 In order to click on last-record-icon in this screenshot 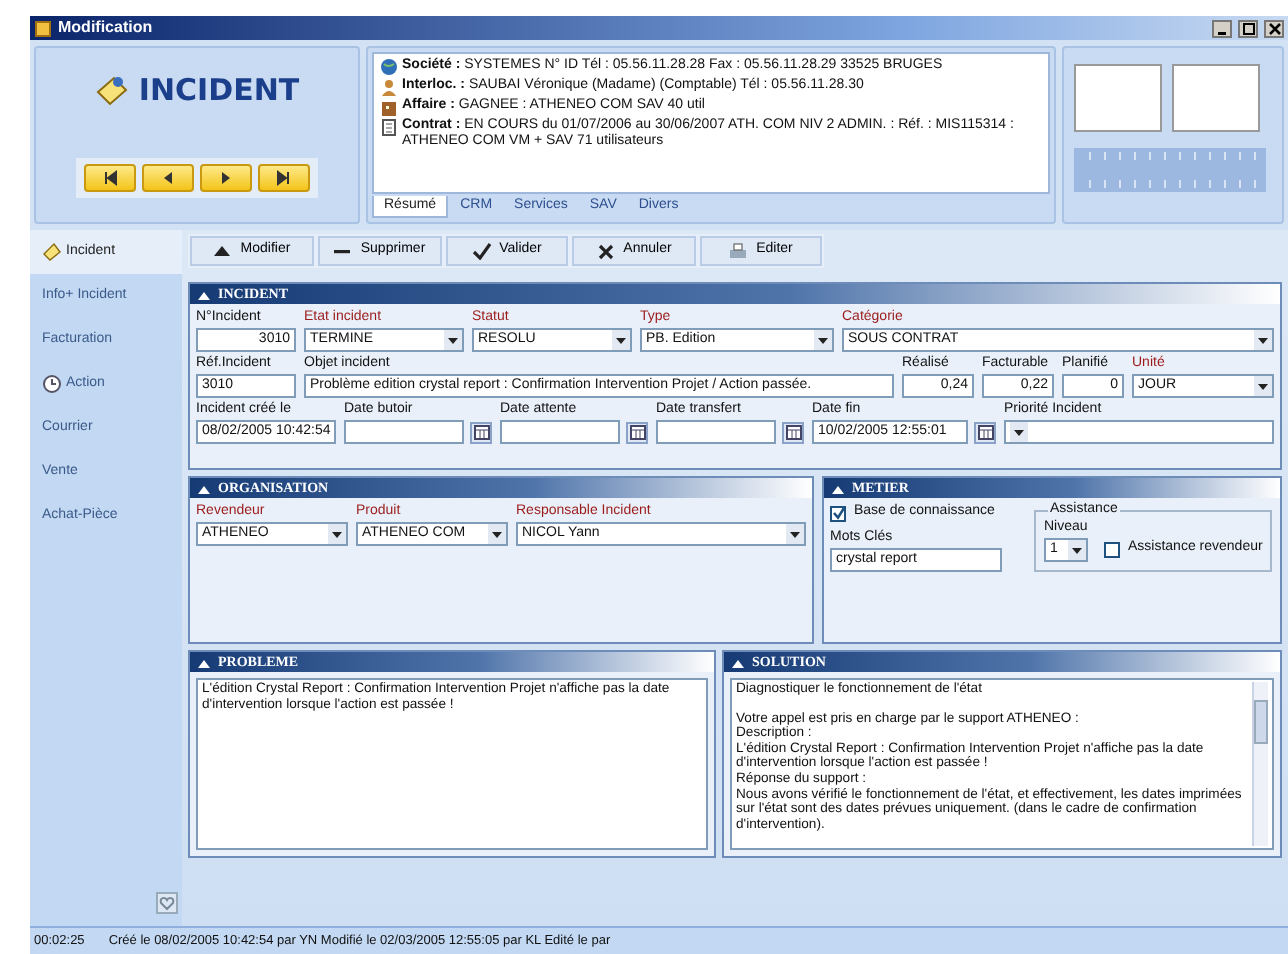, I will do `click(284, 177)`.